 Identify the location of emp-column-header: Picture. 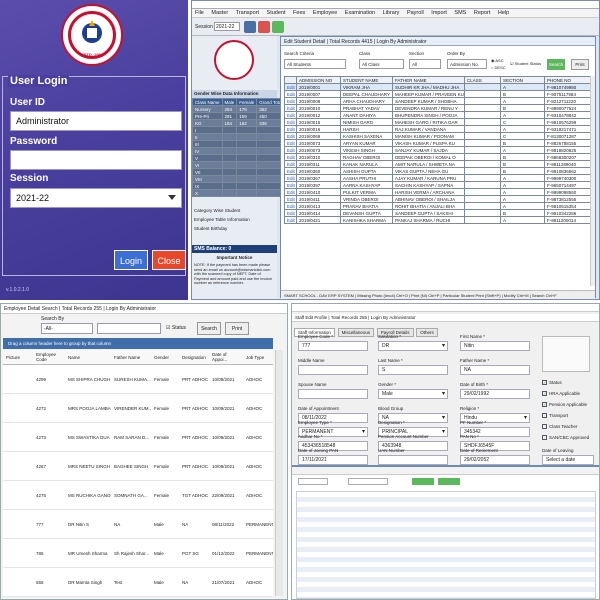
(18, 357).